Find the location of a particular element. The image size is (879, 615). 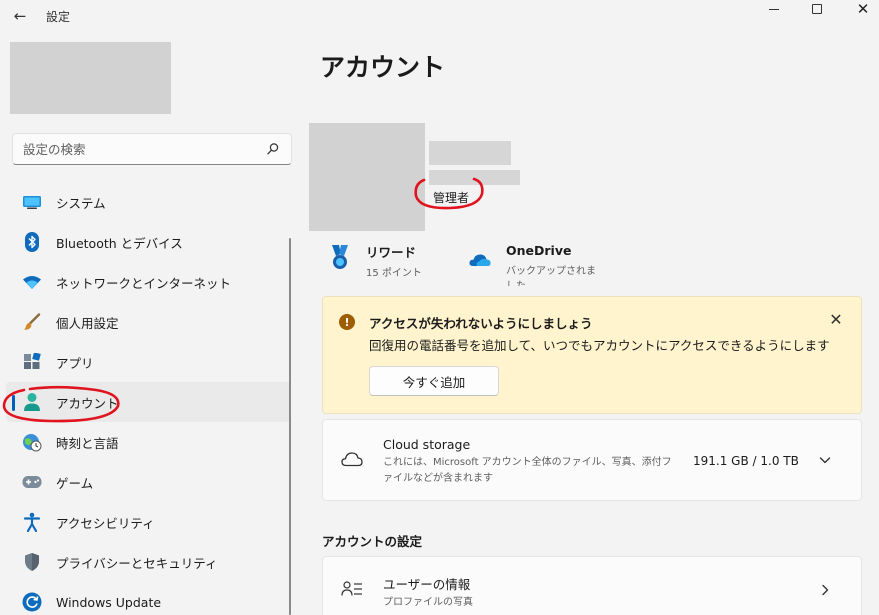

close-window-button: ✕ is located at coordinates (861, 9).